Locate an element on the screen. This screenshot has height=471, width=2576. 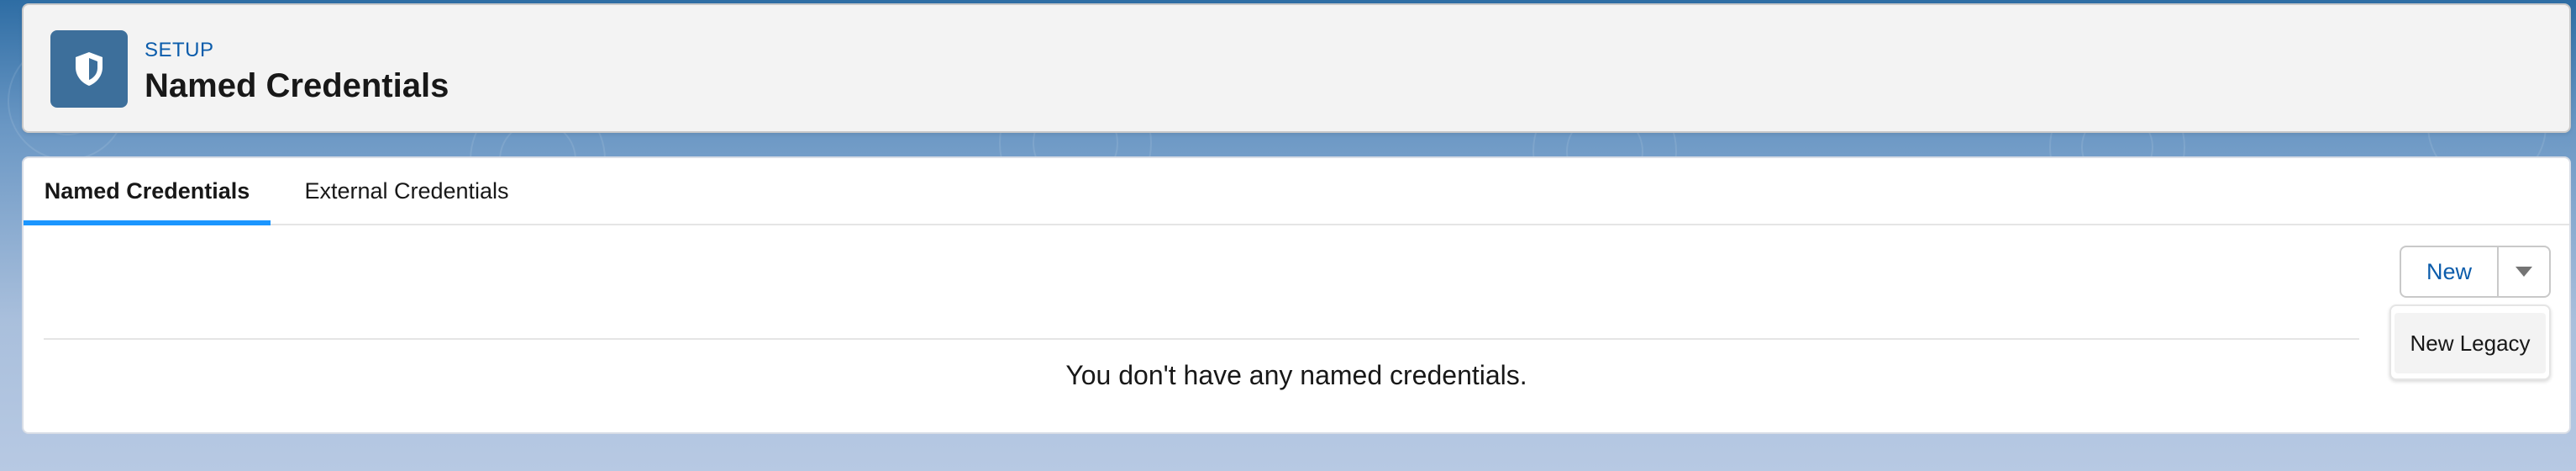
tab-named-credentials: Named Credentials is located at coordinates (147, 191).